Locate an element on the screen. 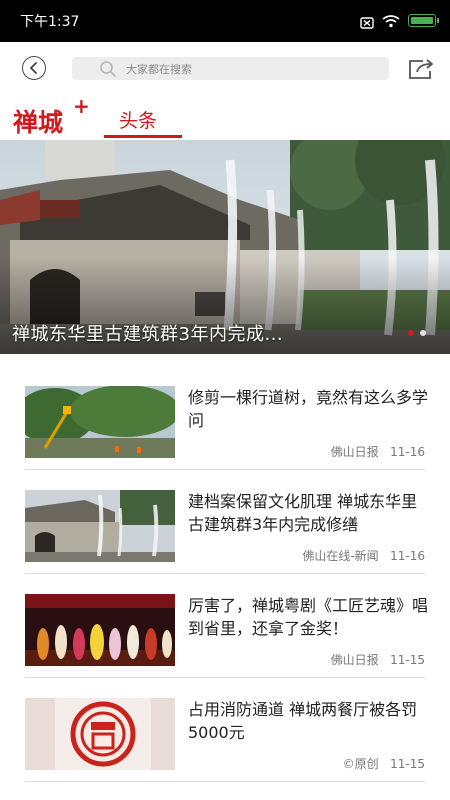 The height and width of the screenshot is (800, 450). search-icon is located at coordinates (108, 69).